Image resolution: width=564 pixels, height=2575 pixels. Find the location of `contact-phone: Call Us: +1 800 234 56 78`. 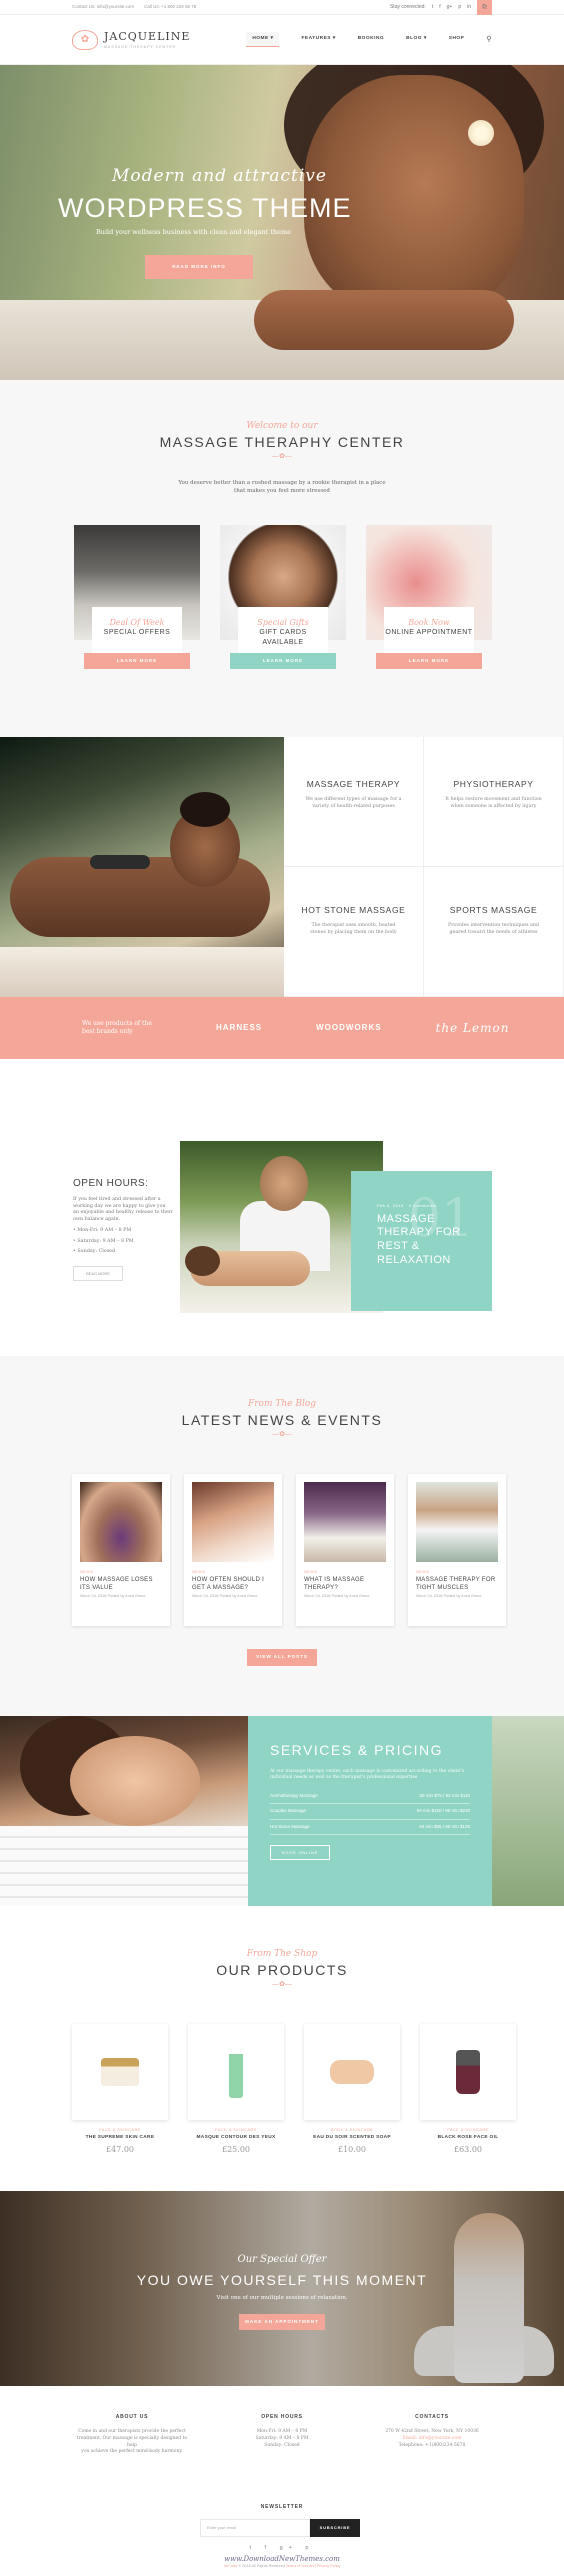

contact-phone: Call Us: +1 800 234 56 78 is located at coordinates (170, 7).